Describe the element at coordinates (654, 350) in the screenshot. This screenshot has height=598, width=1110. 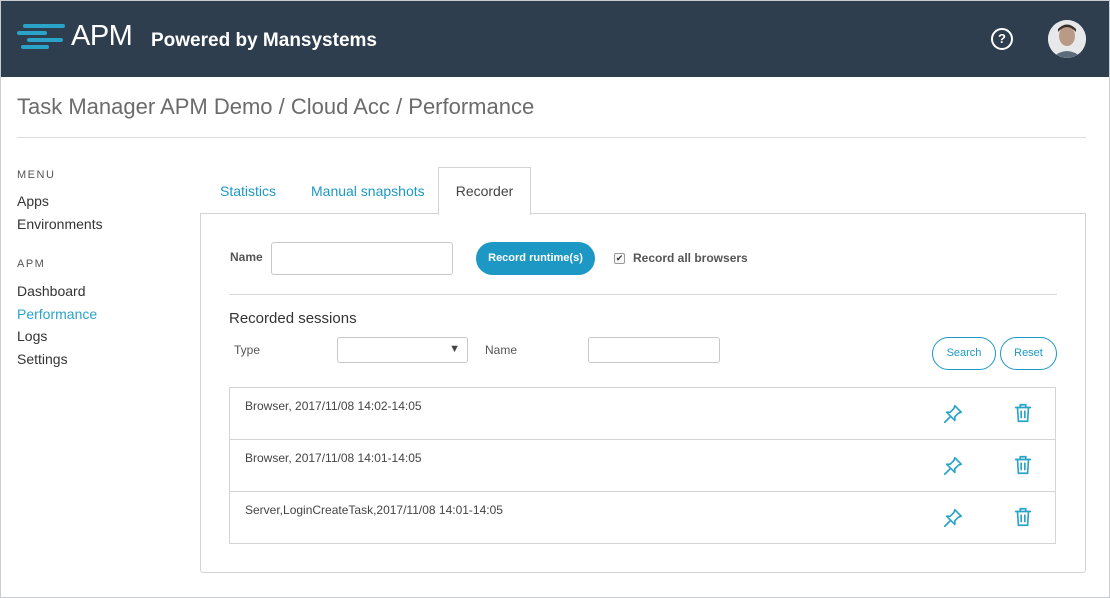
I see `session-name-input` at that location.